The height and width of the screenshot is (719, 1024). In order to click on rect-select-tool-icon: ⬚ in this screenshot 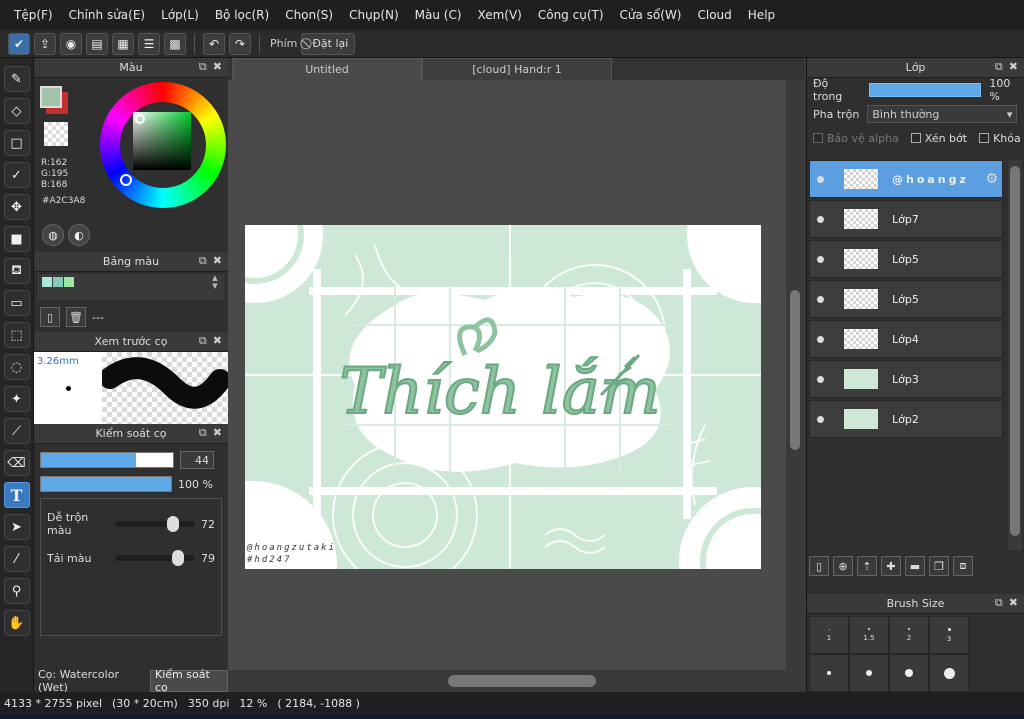, I will do `click(16, 335)`.